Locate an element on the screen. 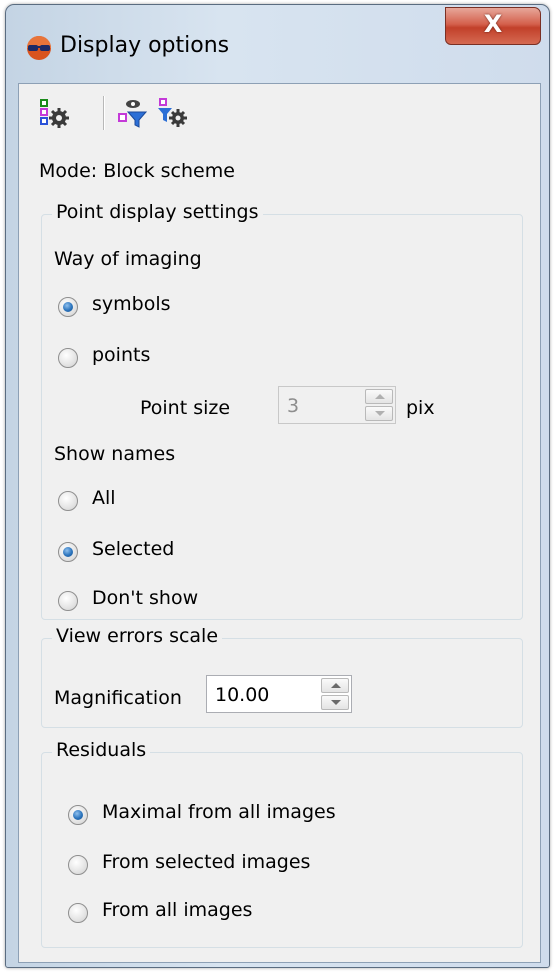 The height and width of the screenshot is (974, 555). point-size-label: Point size is located at coordinates (185, 408).